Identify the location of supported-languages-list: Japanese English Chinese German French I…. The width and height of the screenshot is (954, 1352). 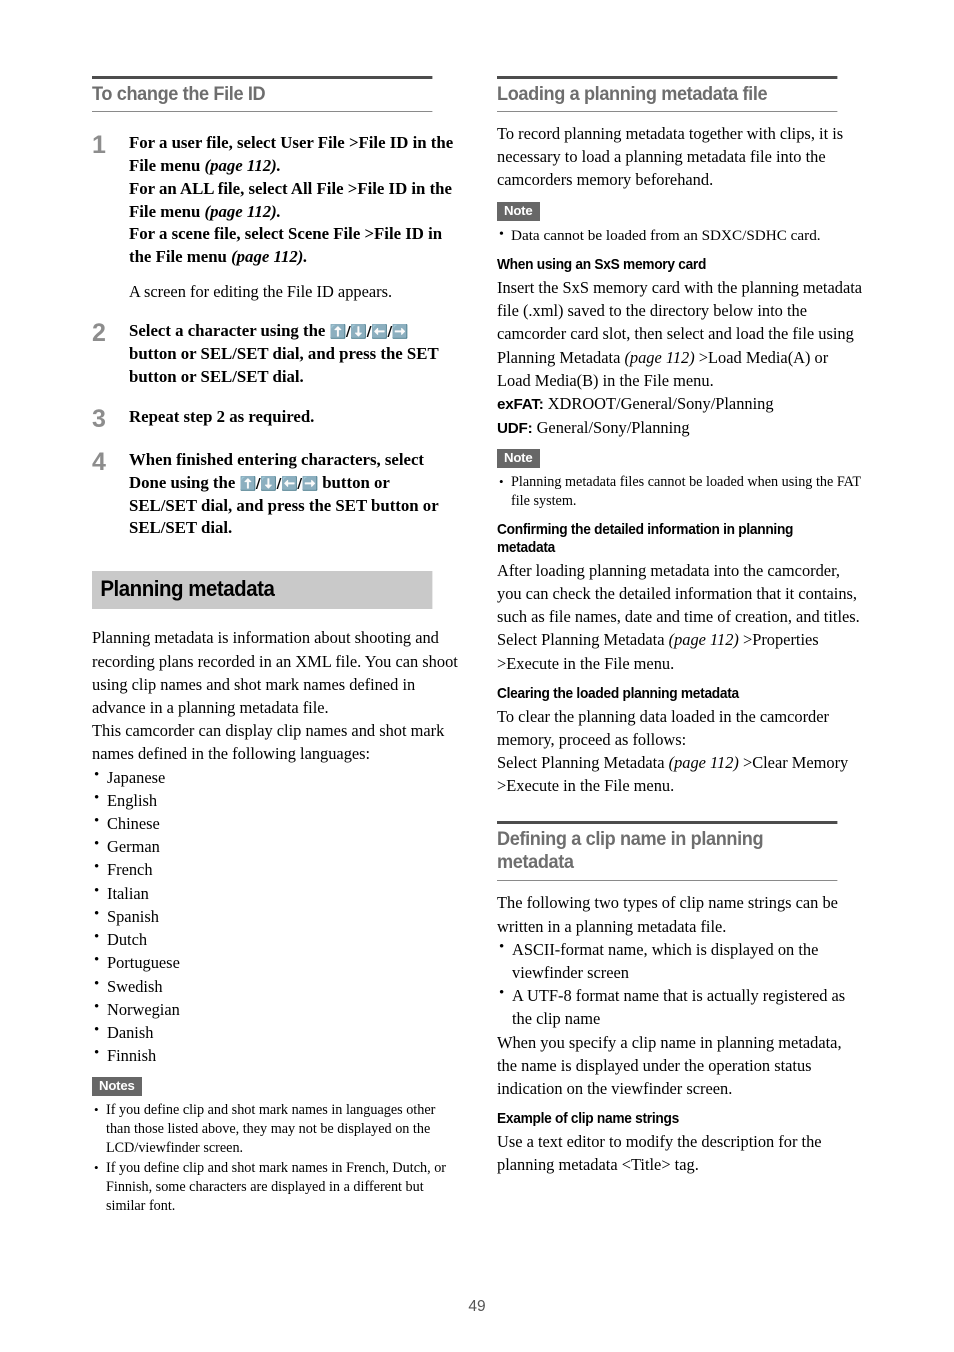
(275, 916).